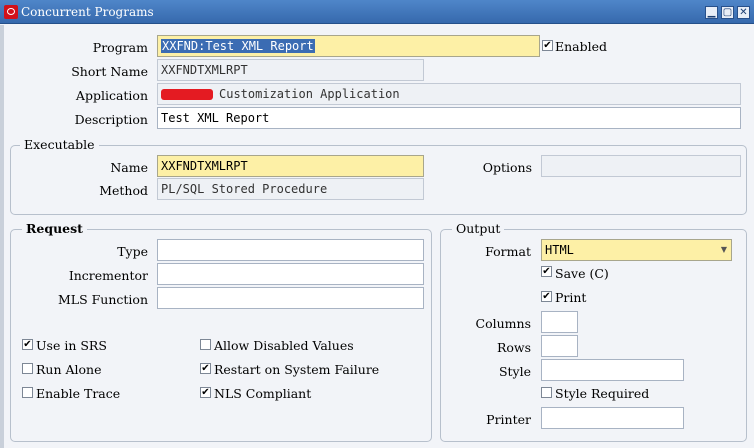 This screenshot has width=754, height=448. What do you see at coordinates (559, 346) in the screenshot?
I see `rows-field` at bounding box center [559, 346].